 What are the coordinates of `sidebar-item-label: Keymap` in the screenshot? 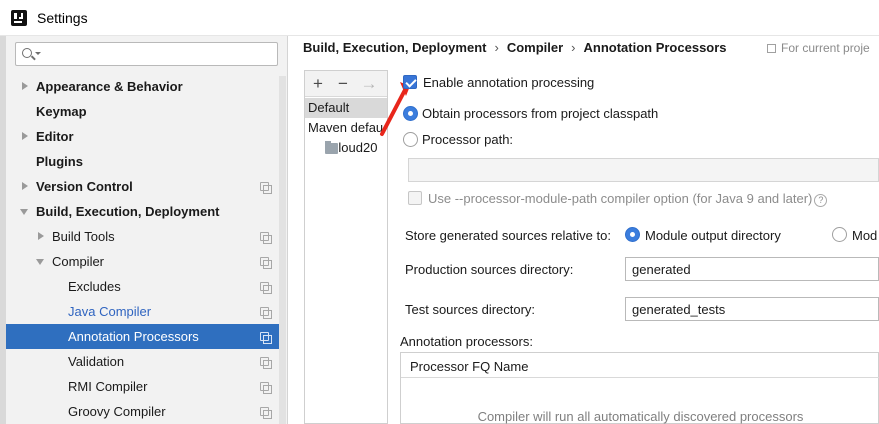 It's located at (61, 111).